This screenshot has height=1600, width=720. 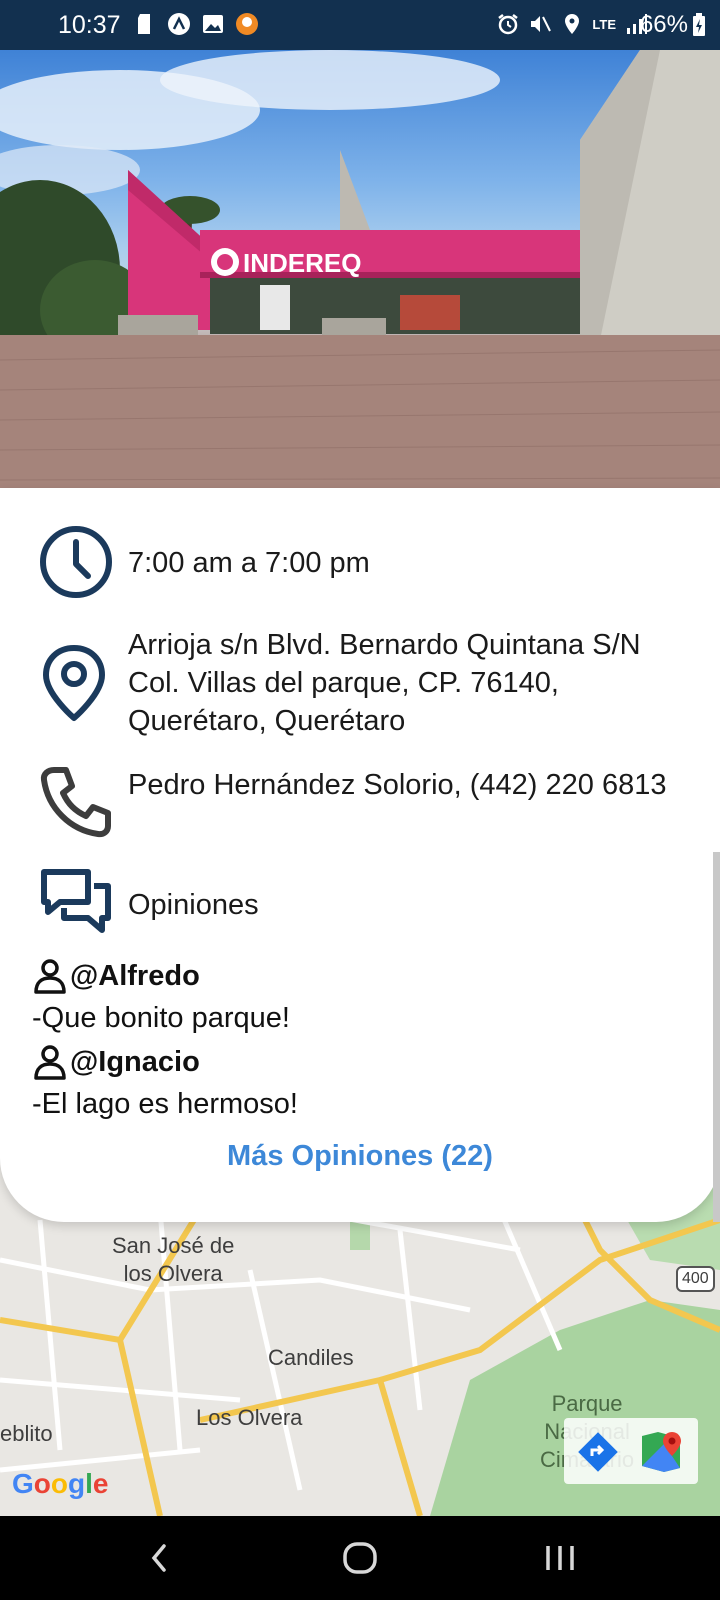 I want to click on home-icon, so click(x=360, y=1558).